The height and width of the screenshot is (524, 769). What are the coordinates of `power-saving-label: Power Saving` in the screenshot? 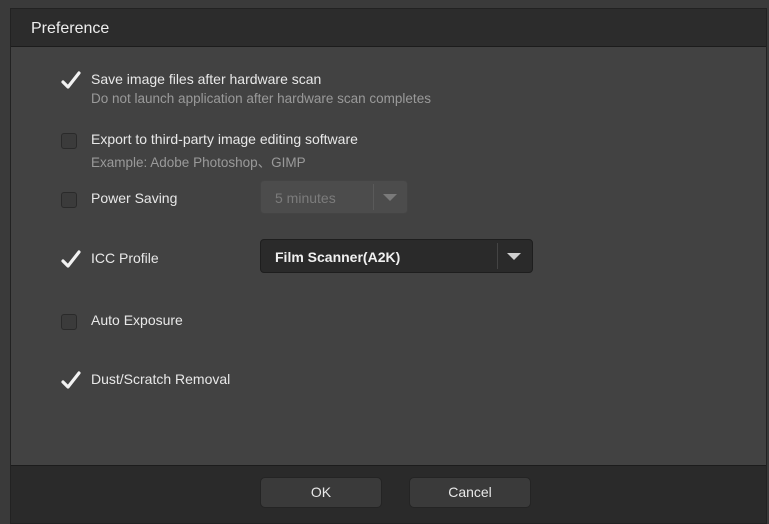 It's located at (134, 198).